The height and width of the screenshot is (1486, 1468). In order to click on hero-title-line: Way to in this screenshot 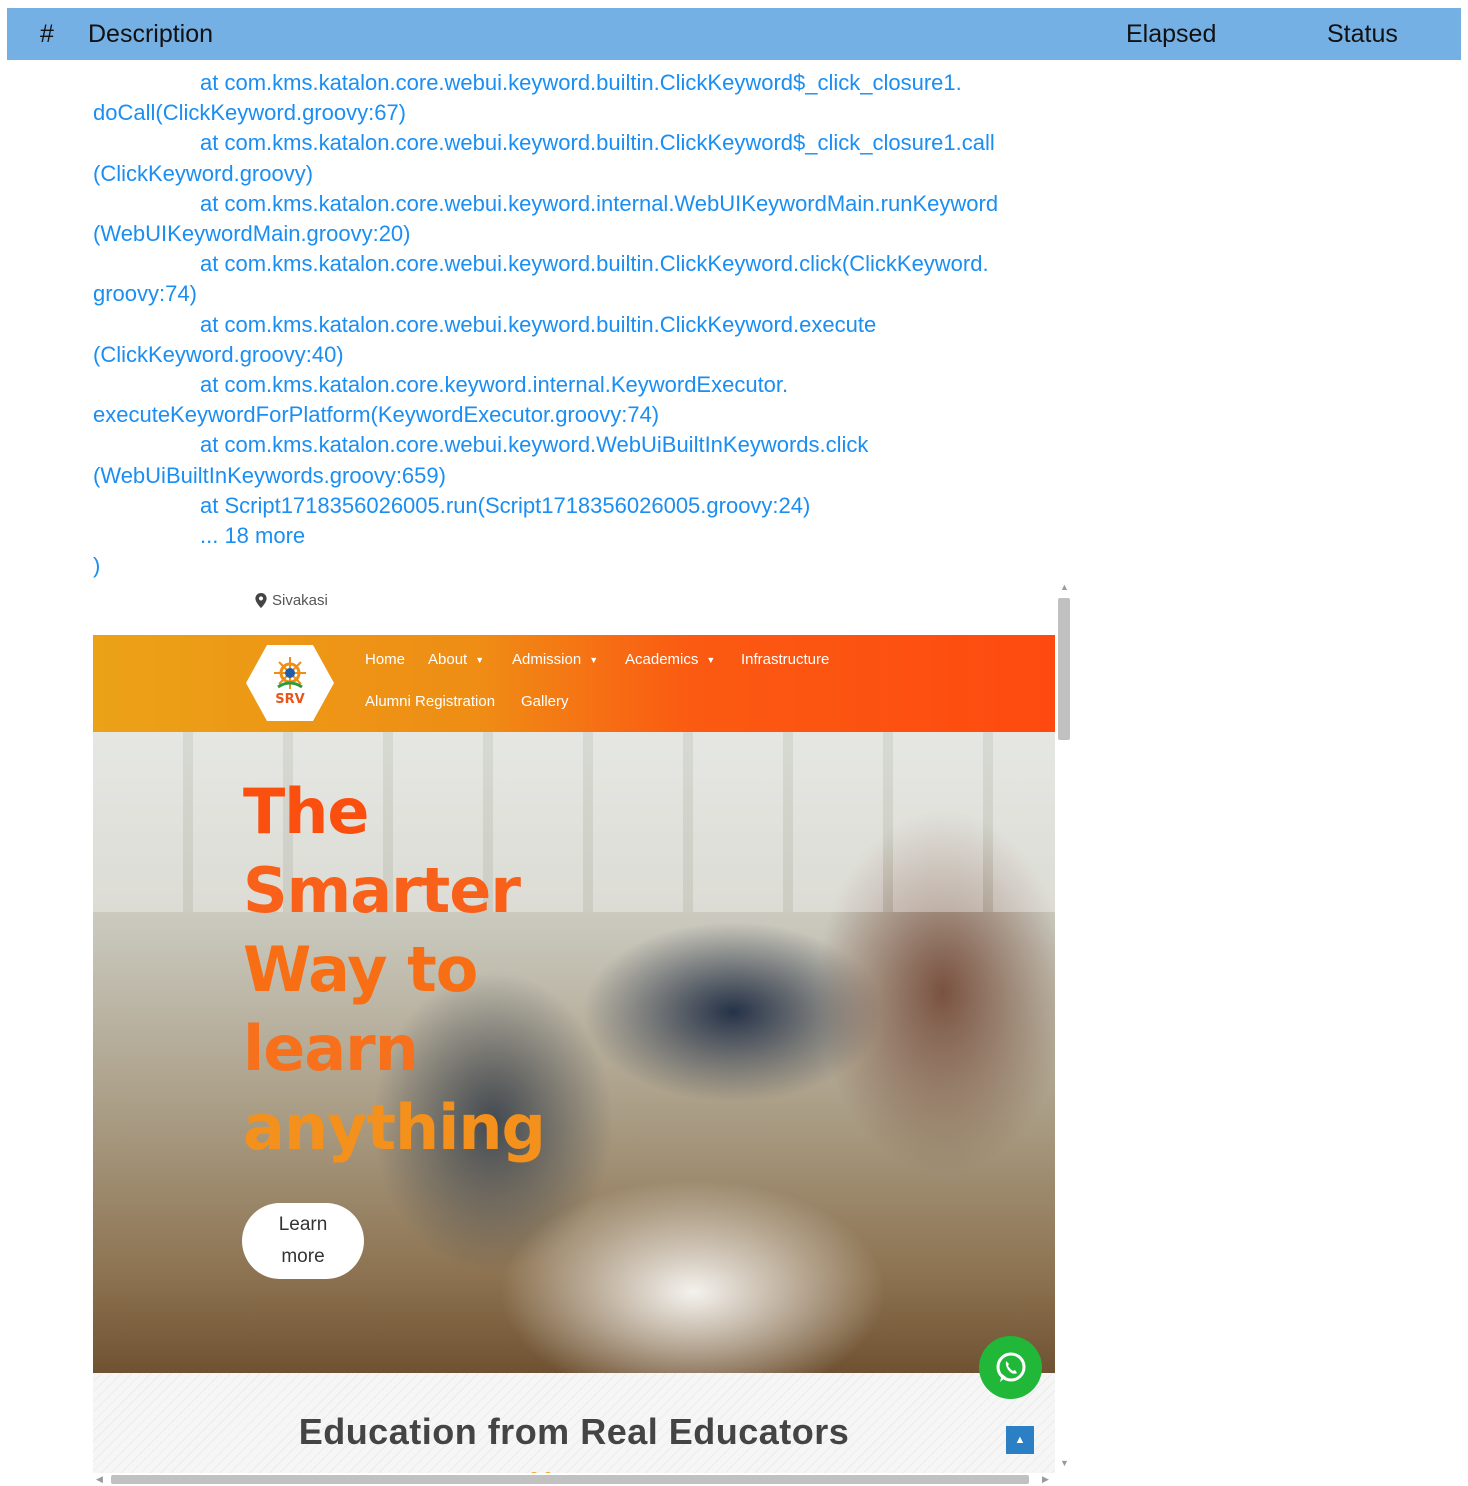, I will do `click(360, 969)`.